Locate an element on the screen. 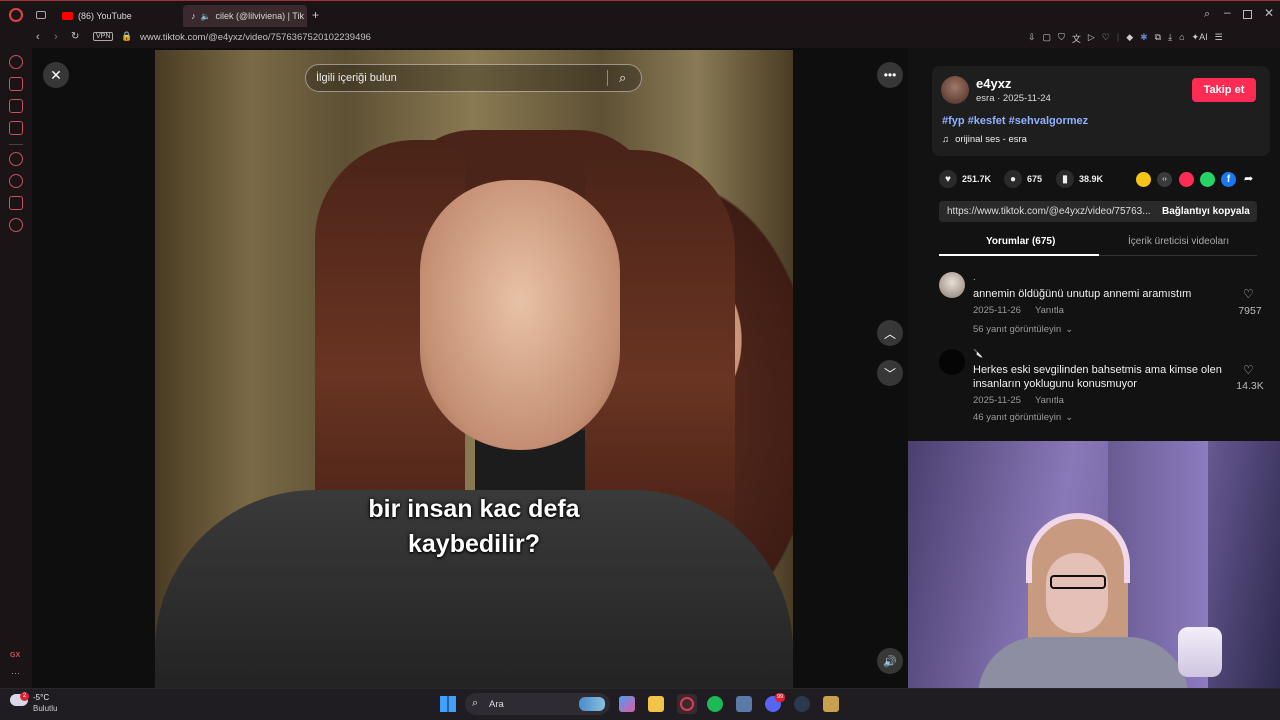  speaker-icon: 🔈 is located at coordinates (206, 16).